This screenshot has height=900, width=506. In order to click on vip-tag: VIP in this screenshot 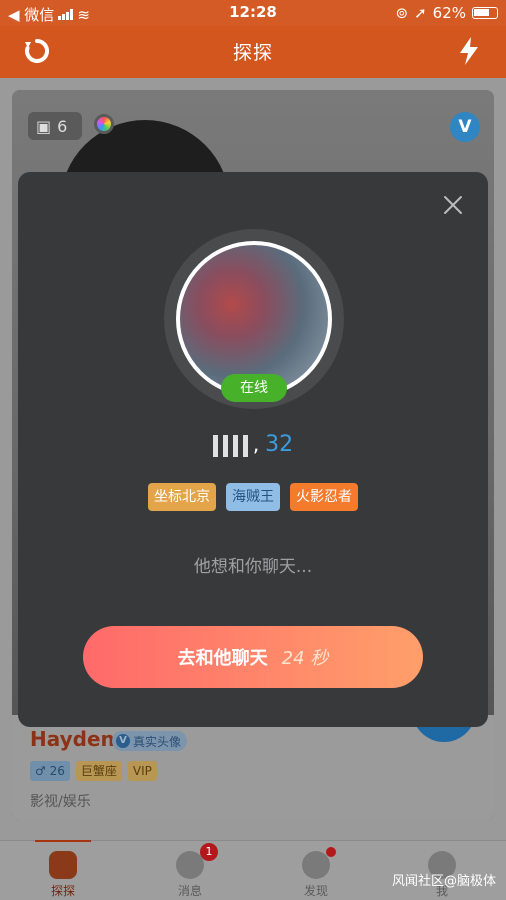, I will do `click(142, 771)`.